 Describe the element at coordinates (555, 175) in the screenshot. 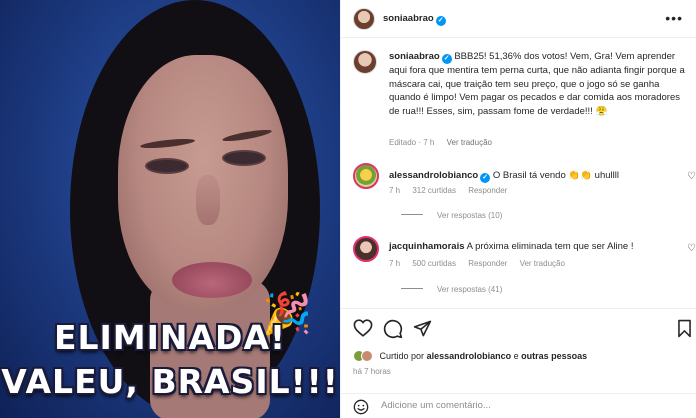

I see `comment-text: O Brasil tá vendo 👏👏 uhullll` at that location.